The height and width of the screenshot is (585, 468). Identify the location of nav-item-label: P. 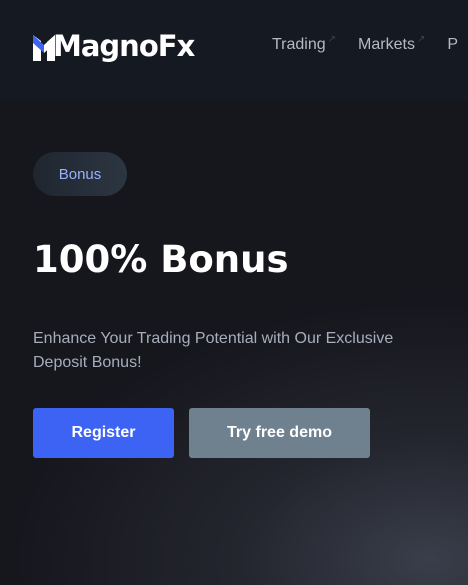
(453, 44).